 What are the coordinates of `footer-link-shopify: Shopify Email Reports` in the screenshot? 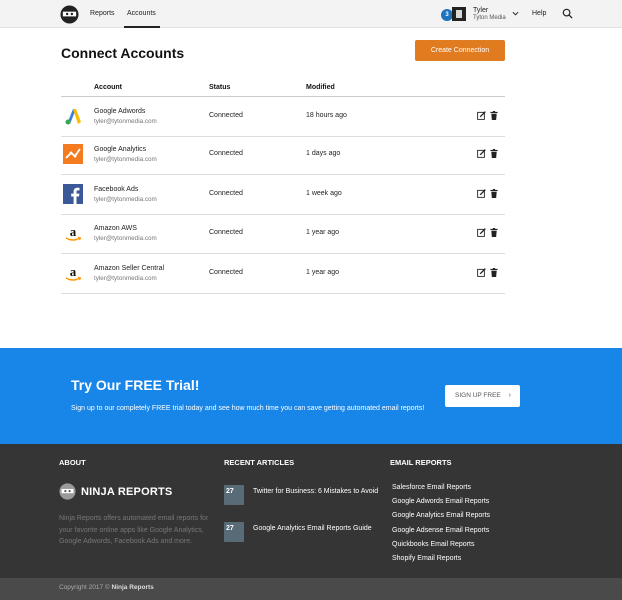 It's located at (426, 558).